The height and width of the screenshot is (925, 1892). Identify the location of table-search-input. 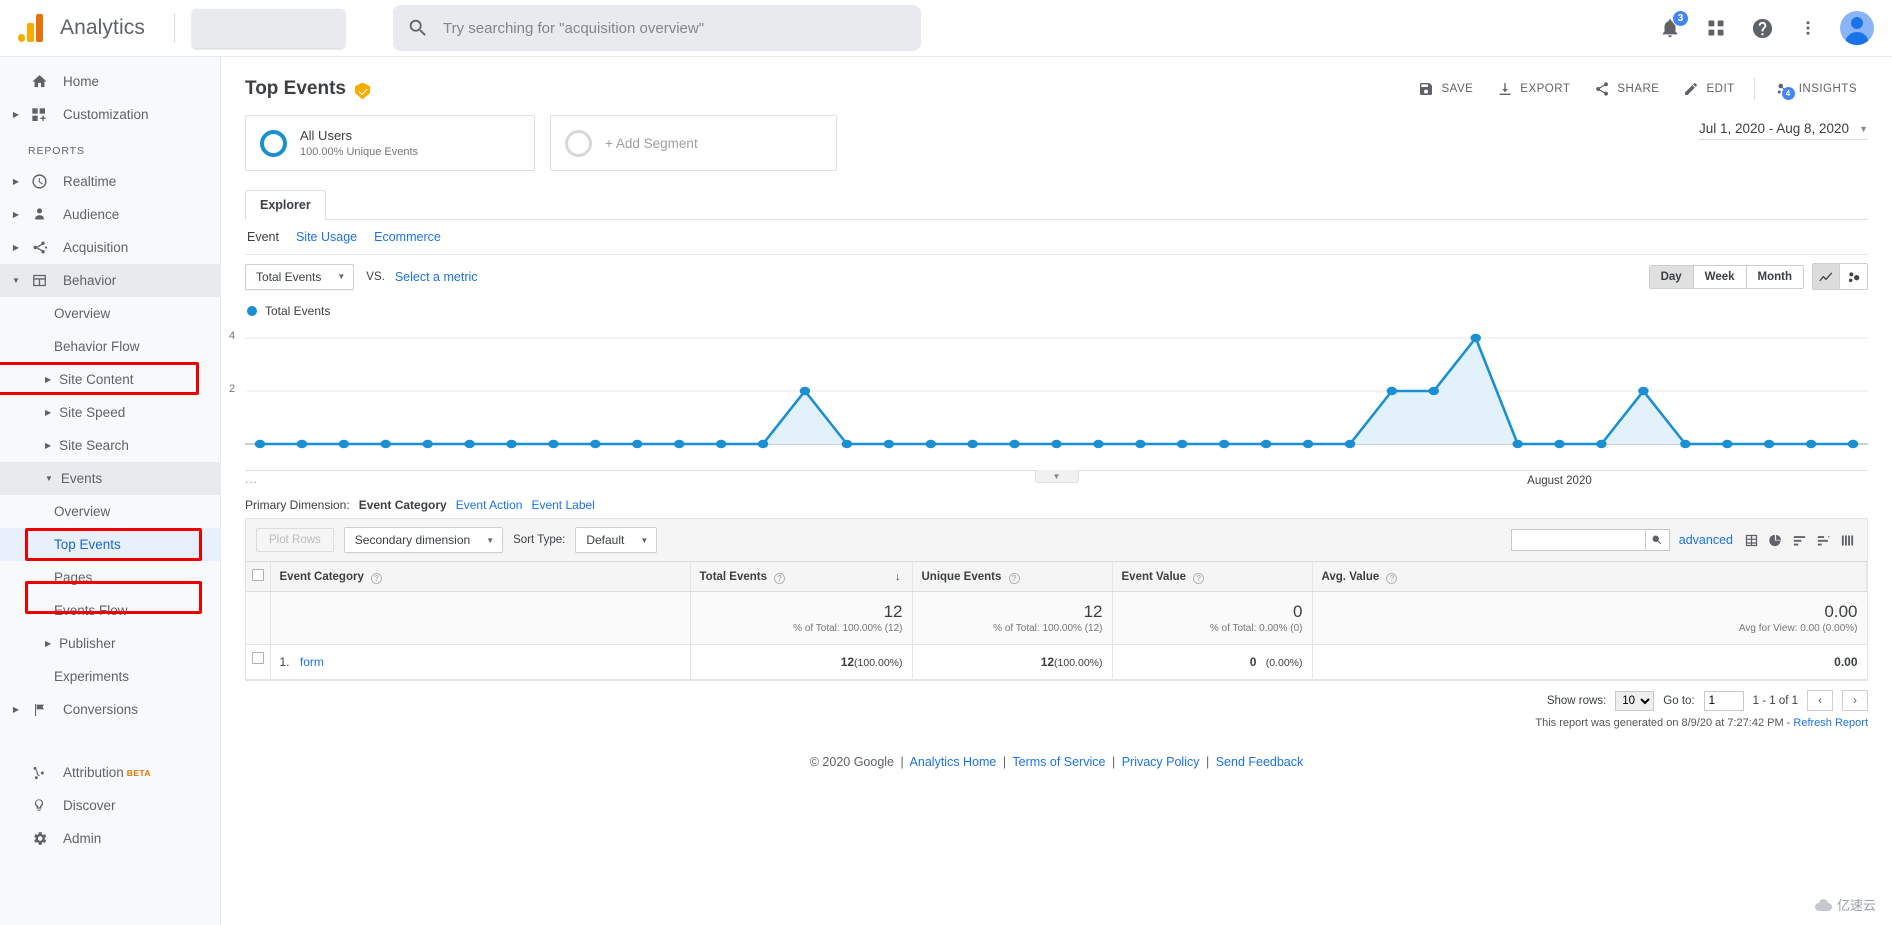
(1578, 540).